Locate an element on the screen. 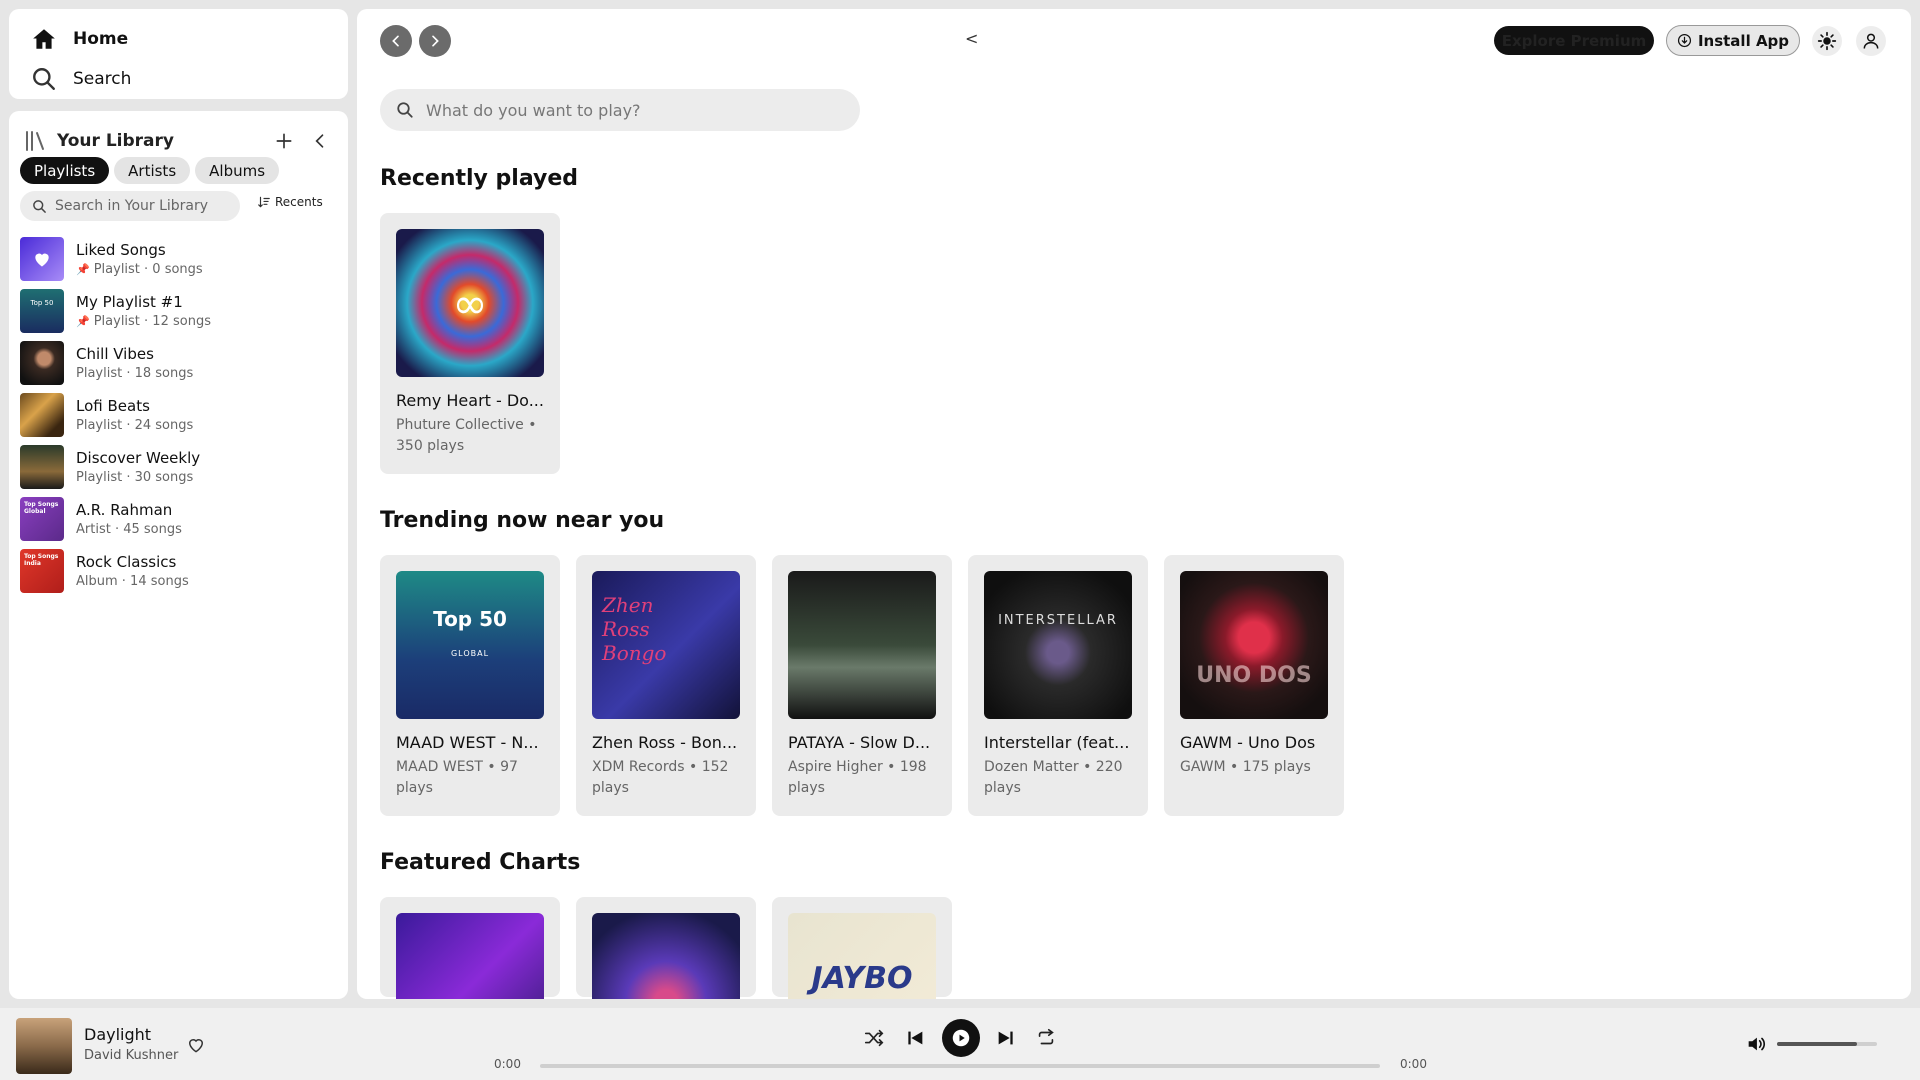 The image size is (1920, 1080). rock-classics-thumb: Top Songs India is located at coordinates (42, 571).